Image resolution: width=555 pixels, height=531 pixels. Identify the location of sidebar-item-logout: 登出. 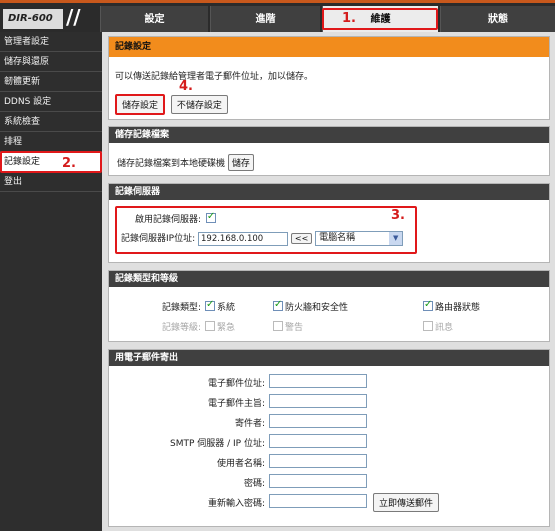
(51, 182).